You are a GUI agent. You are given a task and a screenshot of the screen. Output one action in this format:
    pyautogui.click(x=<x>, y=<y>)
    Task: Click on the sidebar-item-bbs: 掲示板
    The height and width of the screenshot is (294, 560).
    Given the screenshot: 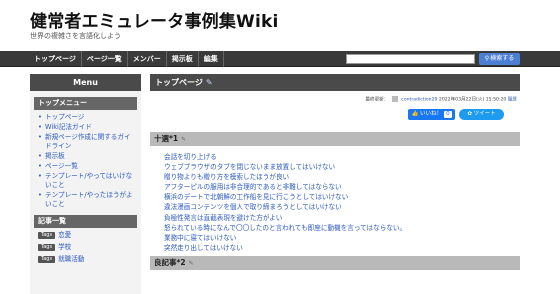 What is the action you would take?
    pyautogui.click(x=86, y=156)
    